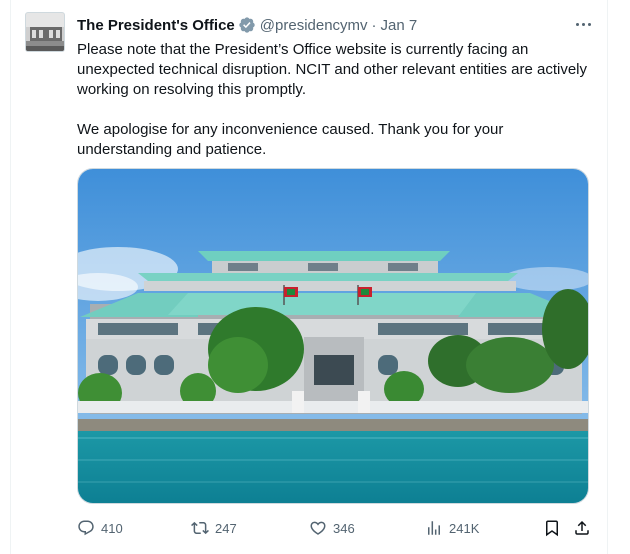 The height and width of the screenshot is (554, 630). Describe the element at coordinates (112, 528) in the screenshot. I see `reply-count: 410` at that location.